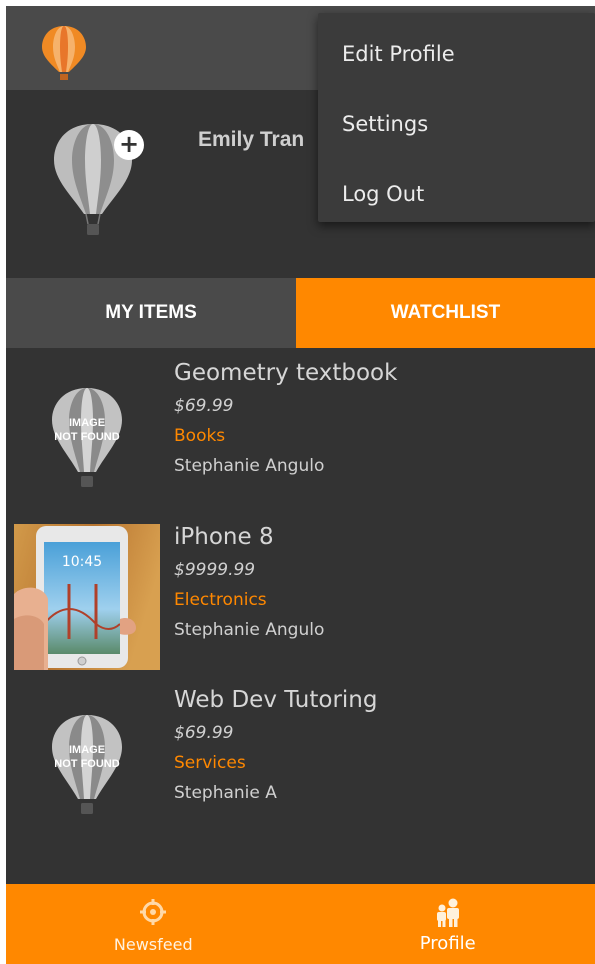 This screenshot has width=595, height=964. What do you see at coordinates (447, 912) in the screenshot?
I see `people-icon` at bounding box center [447, 912].